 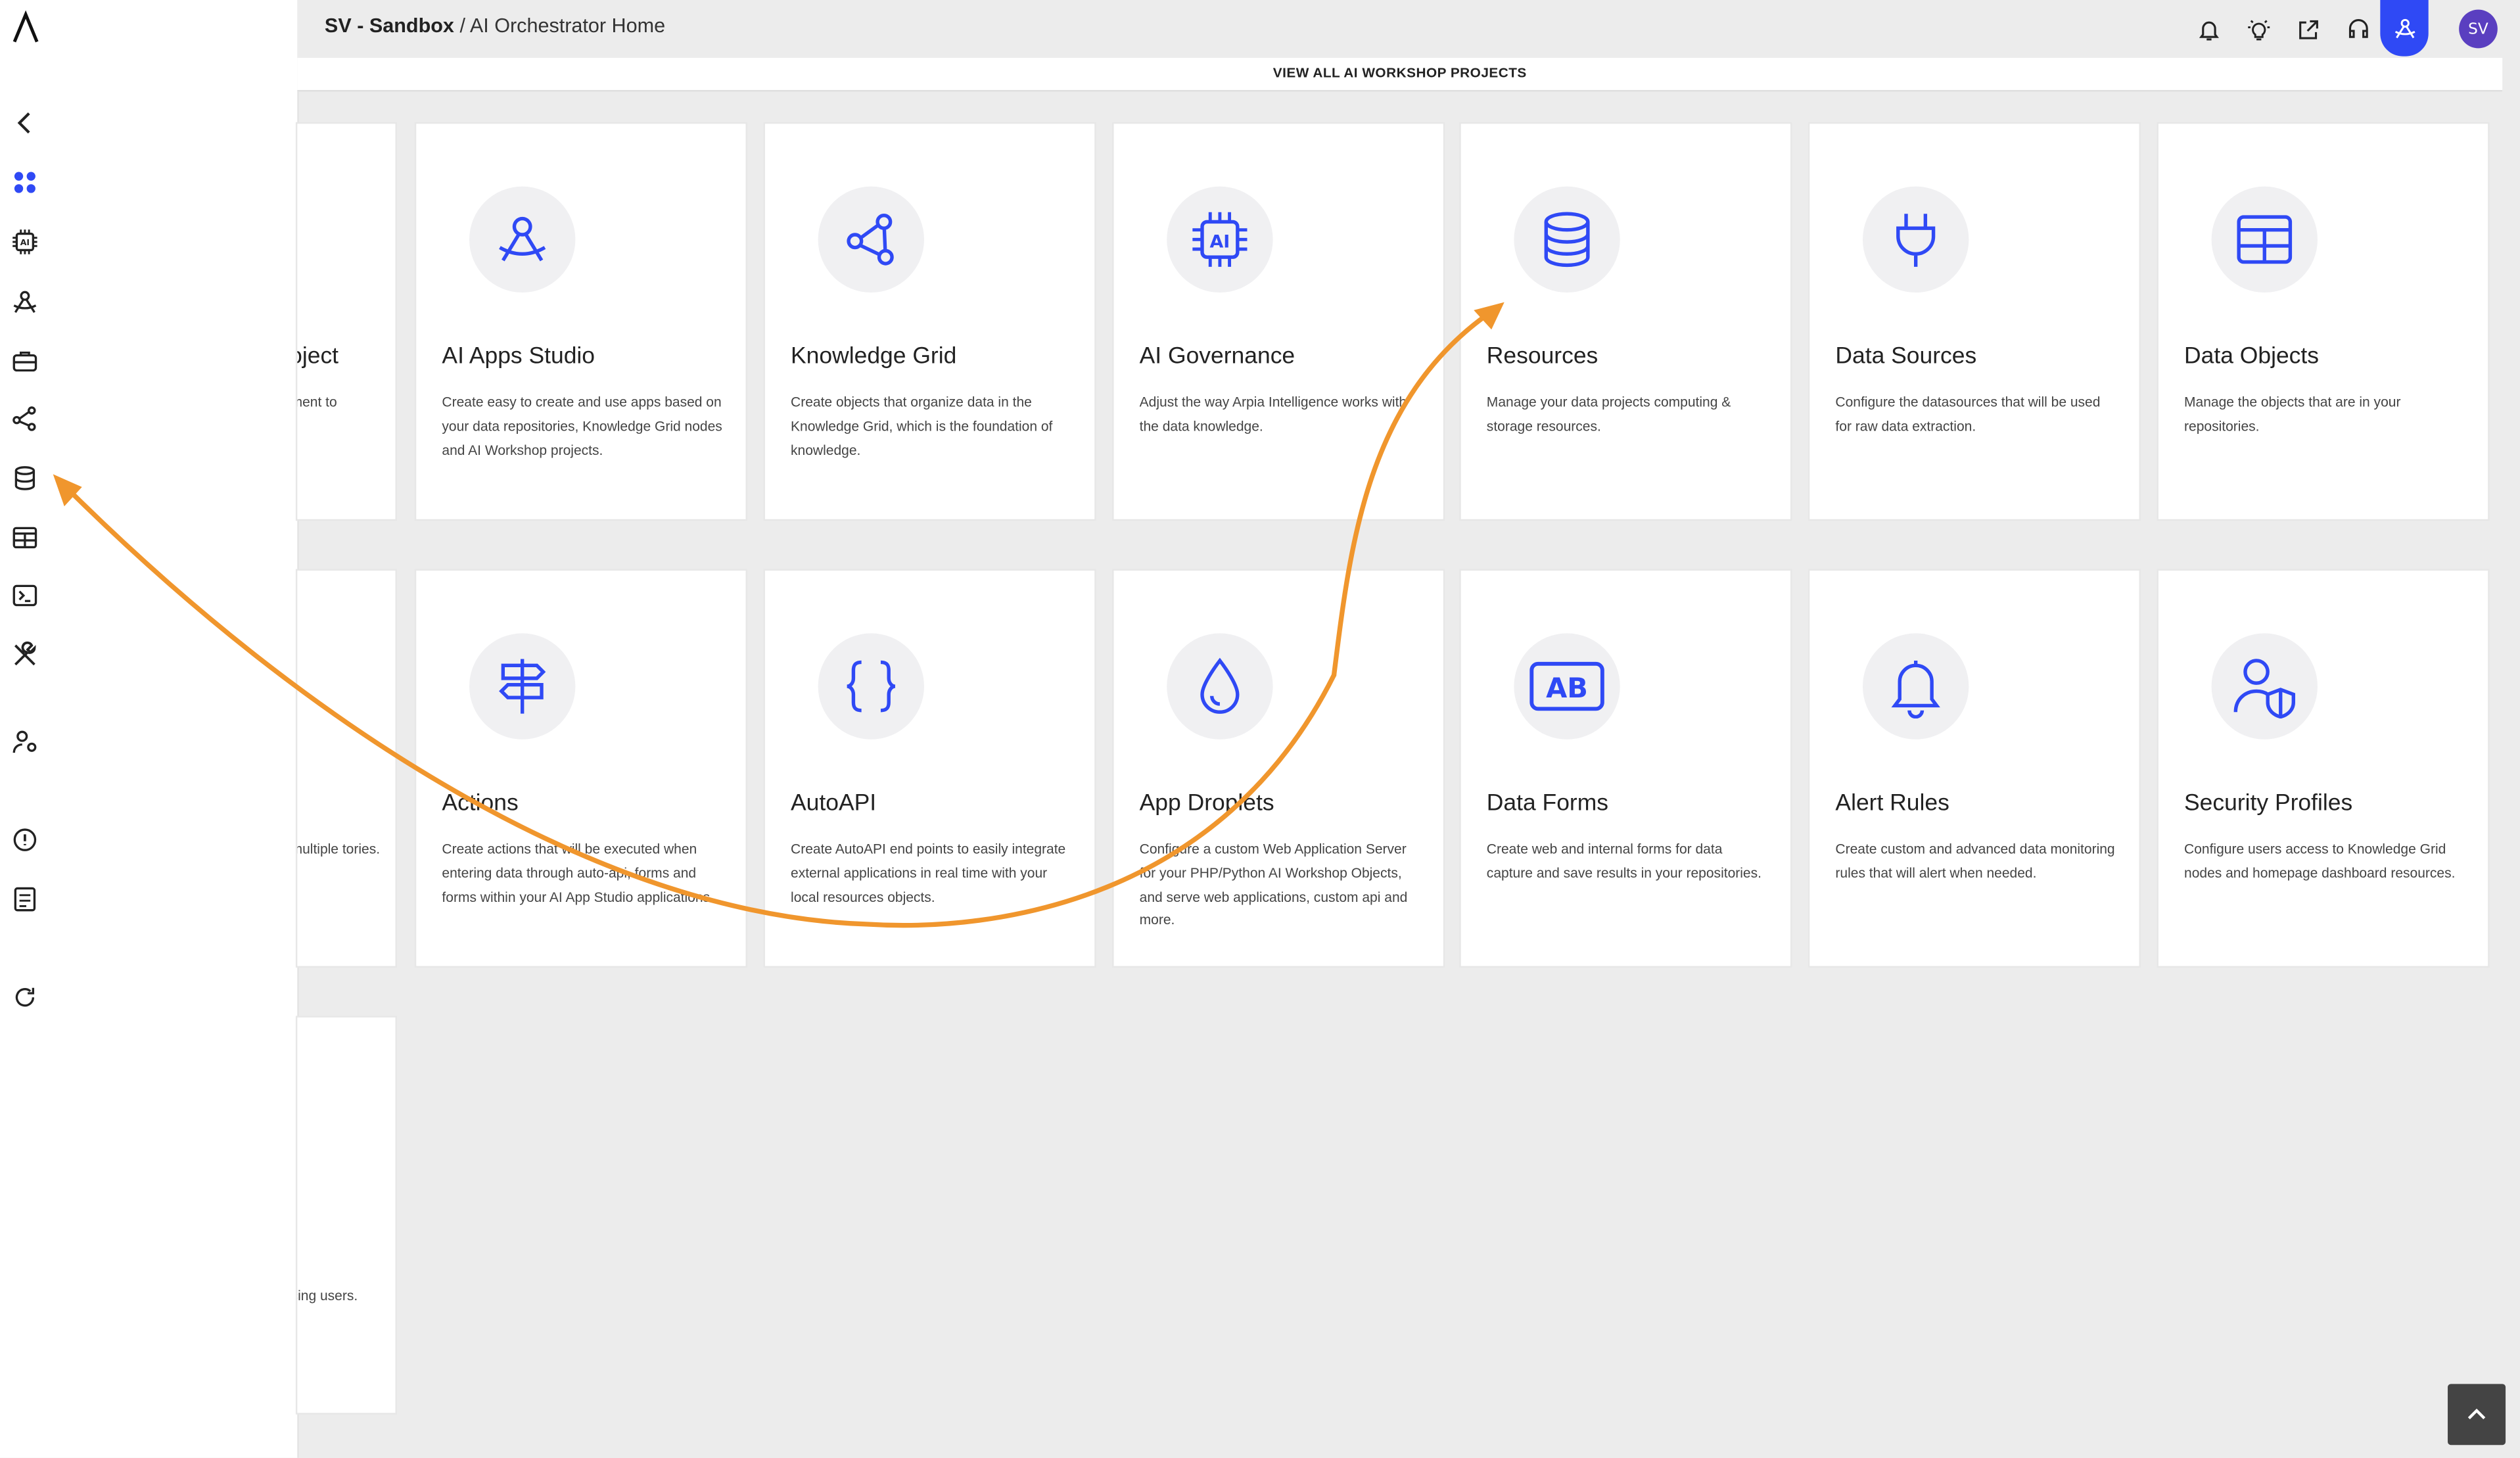 I want to click on terminal-icon, so click(x=24, y=594).